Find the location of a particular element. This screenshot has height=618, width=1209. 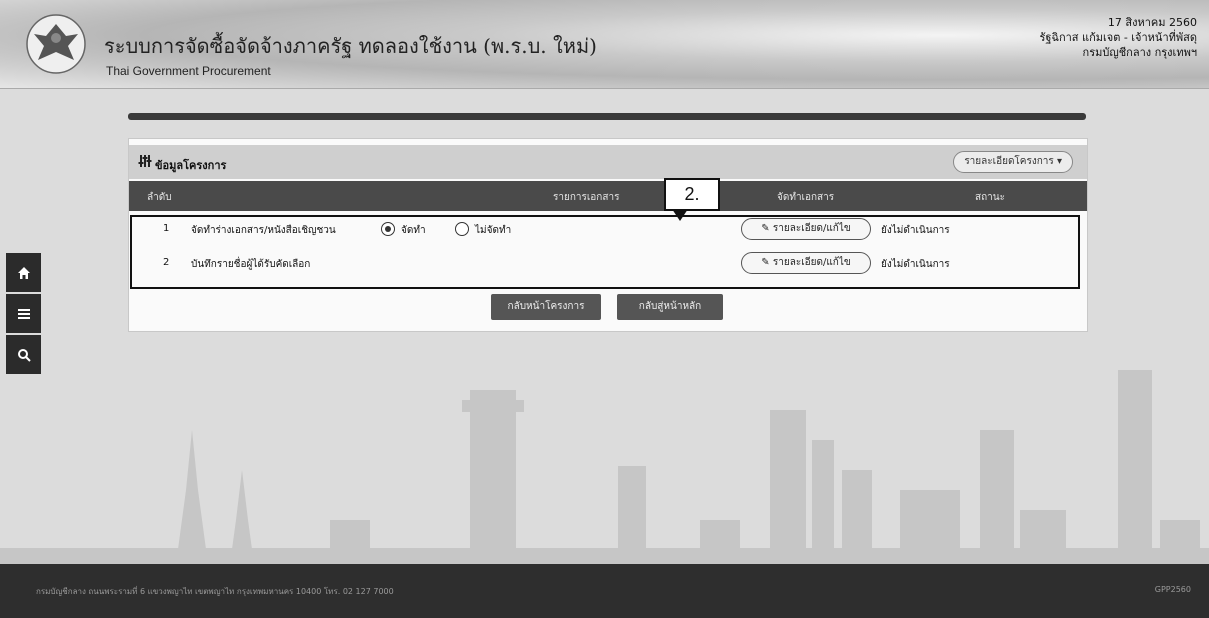

col-document: รายการเอกสาร is located at coordinates (586, 197).